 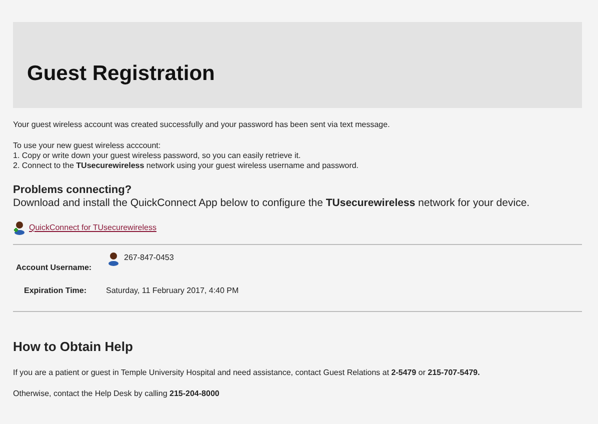 What do you see at coordinates (149, 258) in the screenshot?
I see `username-value: 267-847-0453` at bounding box center [149, 258].